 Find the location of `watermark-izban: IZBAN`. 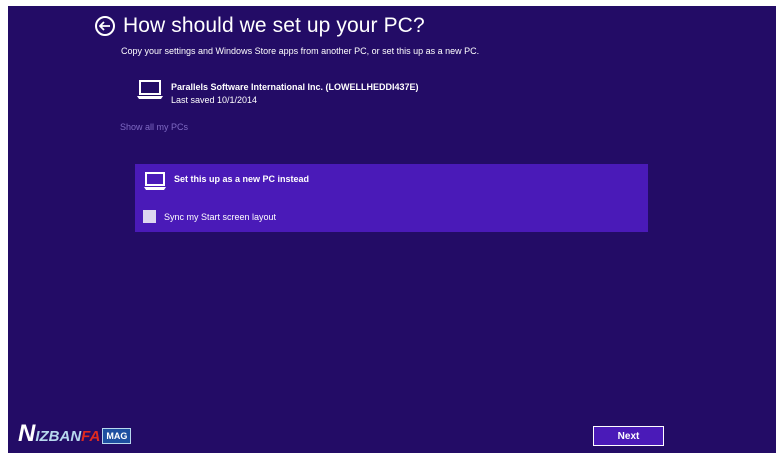

watermark-izban: IZBAN is located at coordinates (58, 436).